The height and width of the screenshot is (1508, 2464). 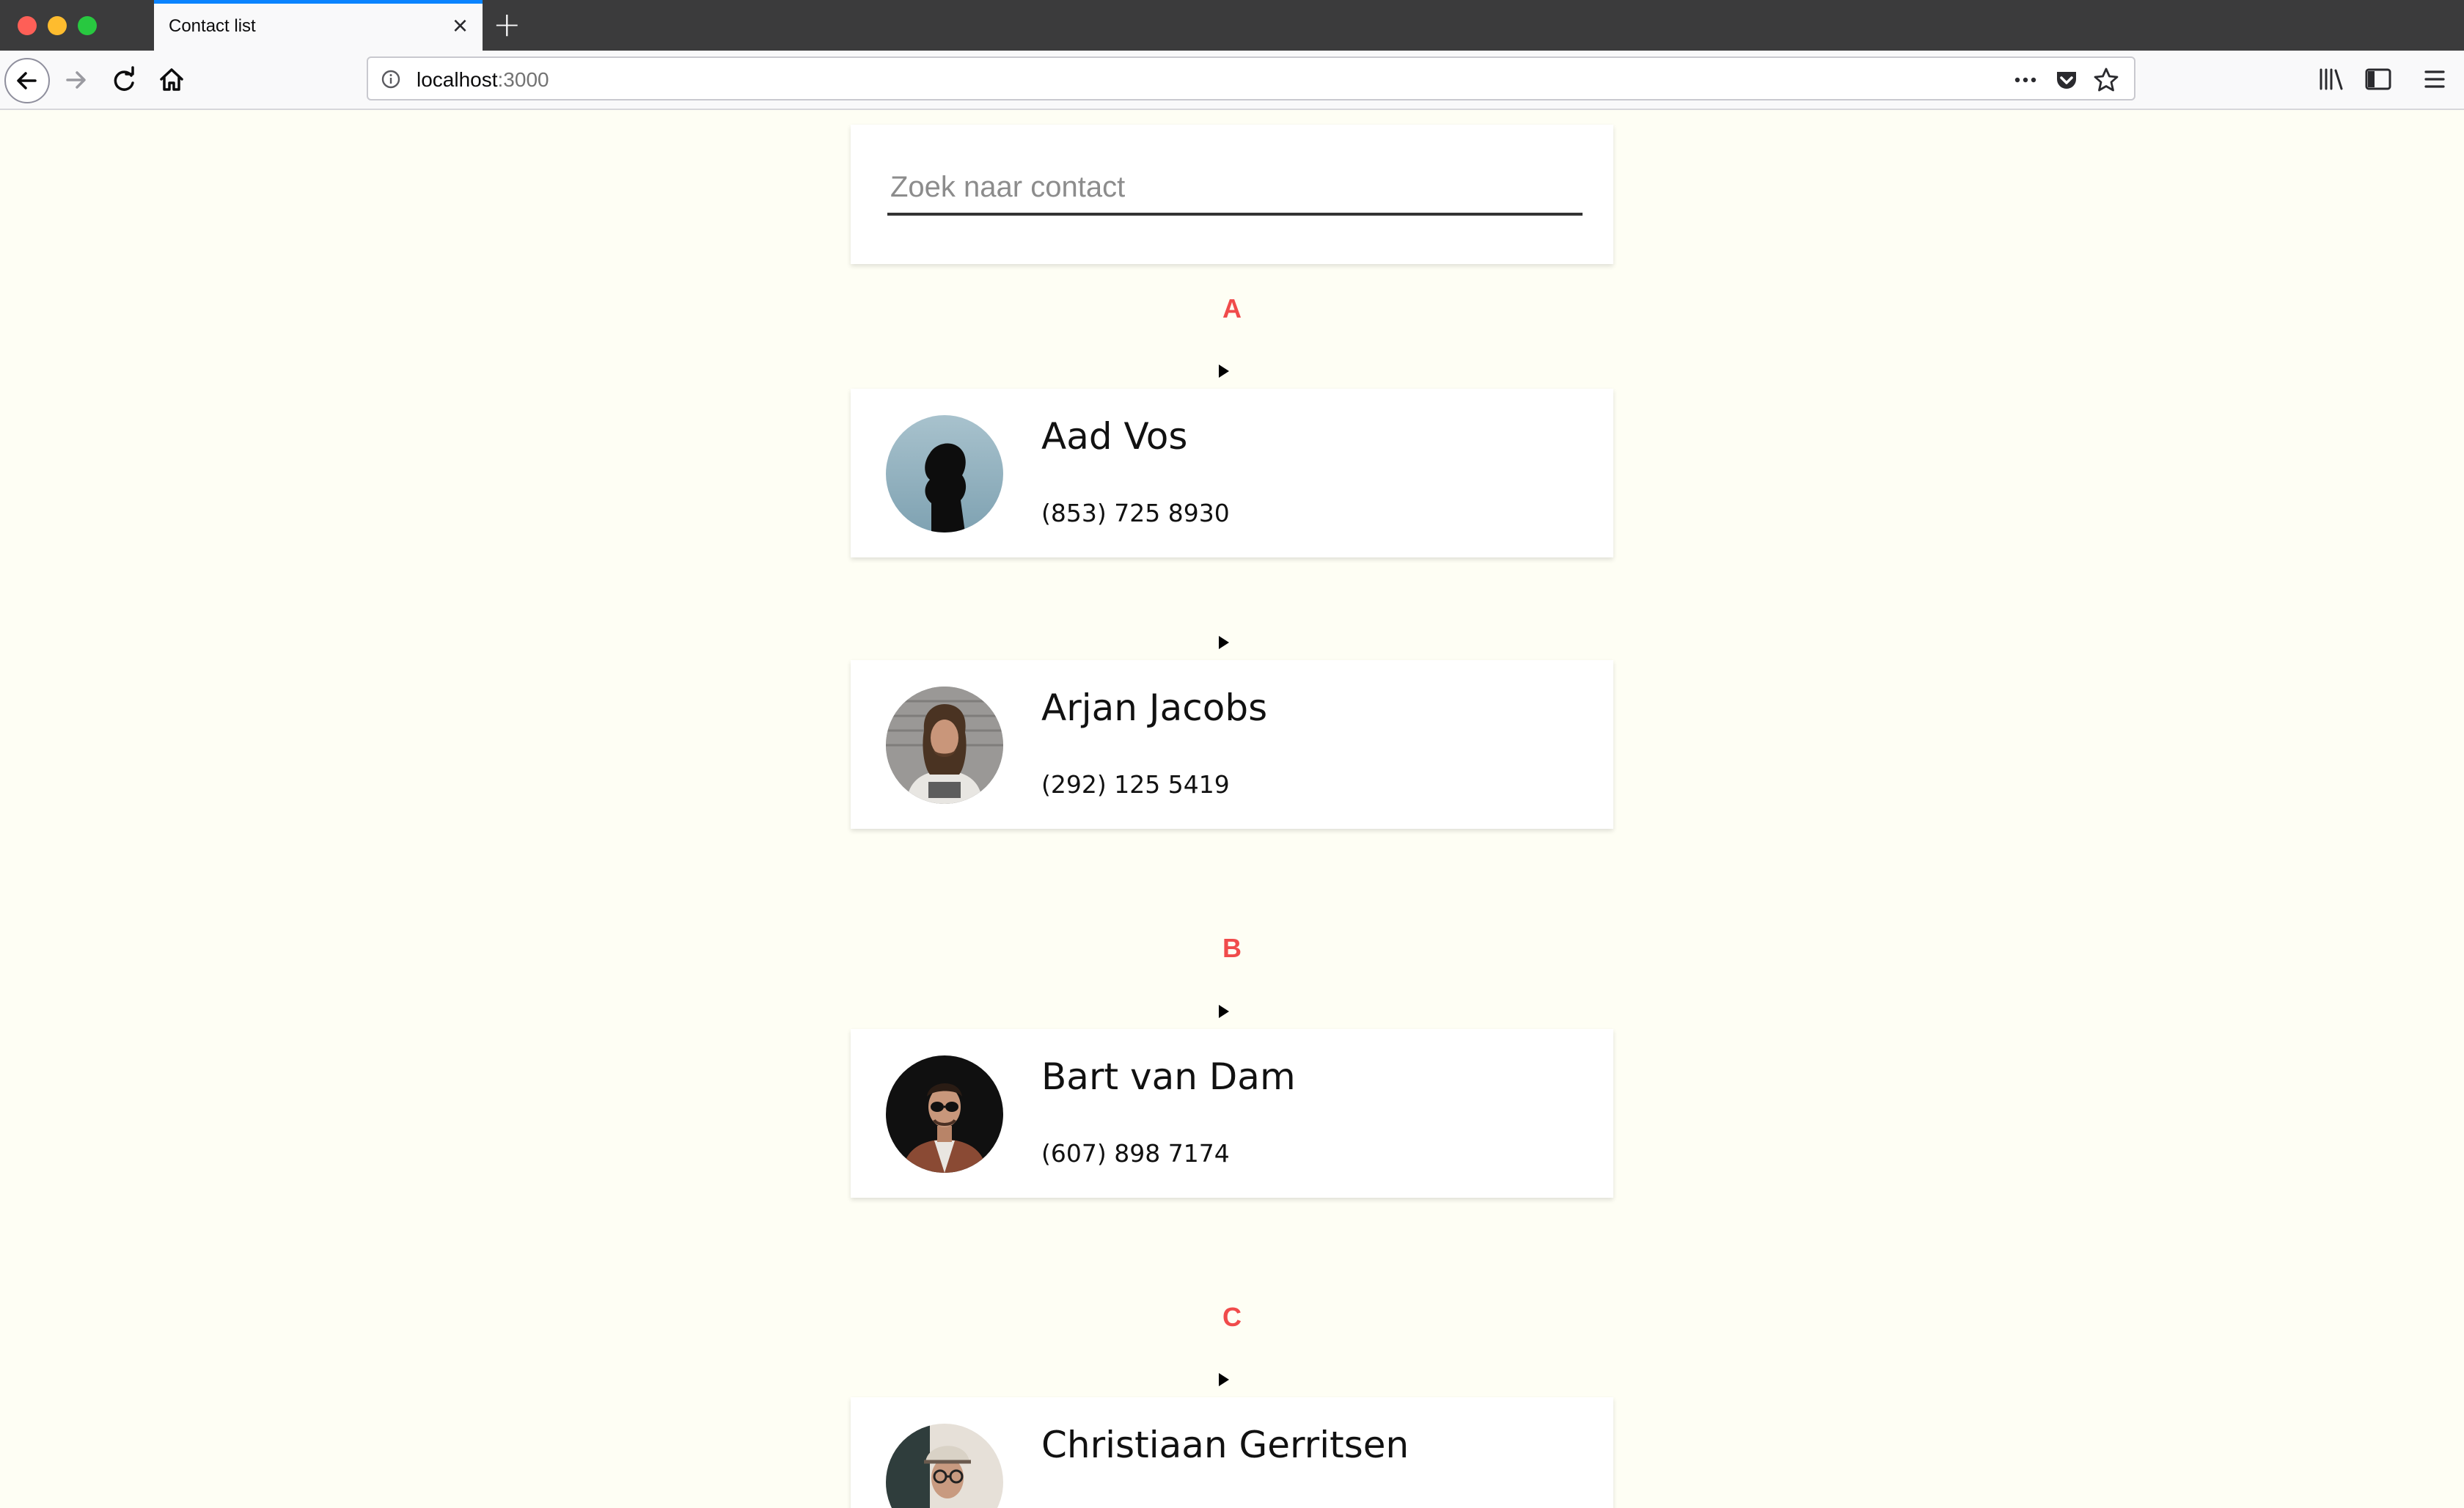 I want to click on contact-card: Christiaan Gerritsen, so click(x=1232, y=1452).